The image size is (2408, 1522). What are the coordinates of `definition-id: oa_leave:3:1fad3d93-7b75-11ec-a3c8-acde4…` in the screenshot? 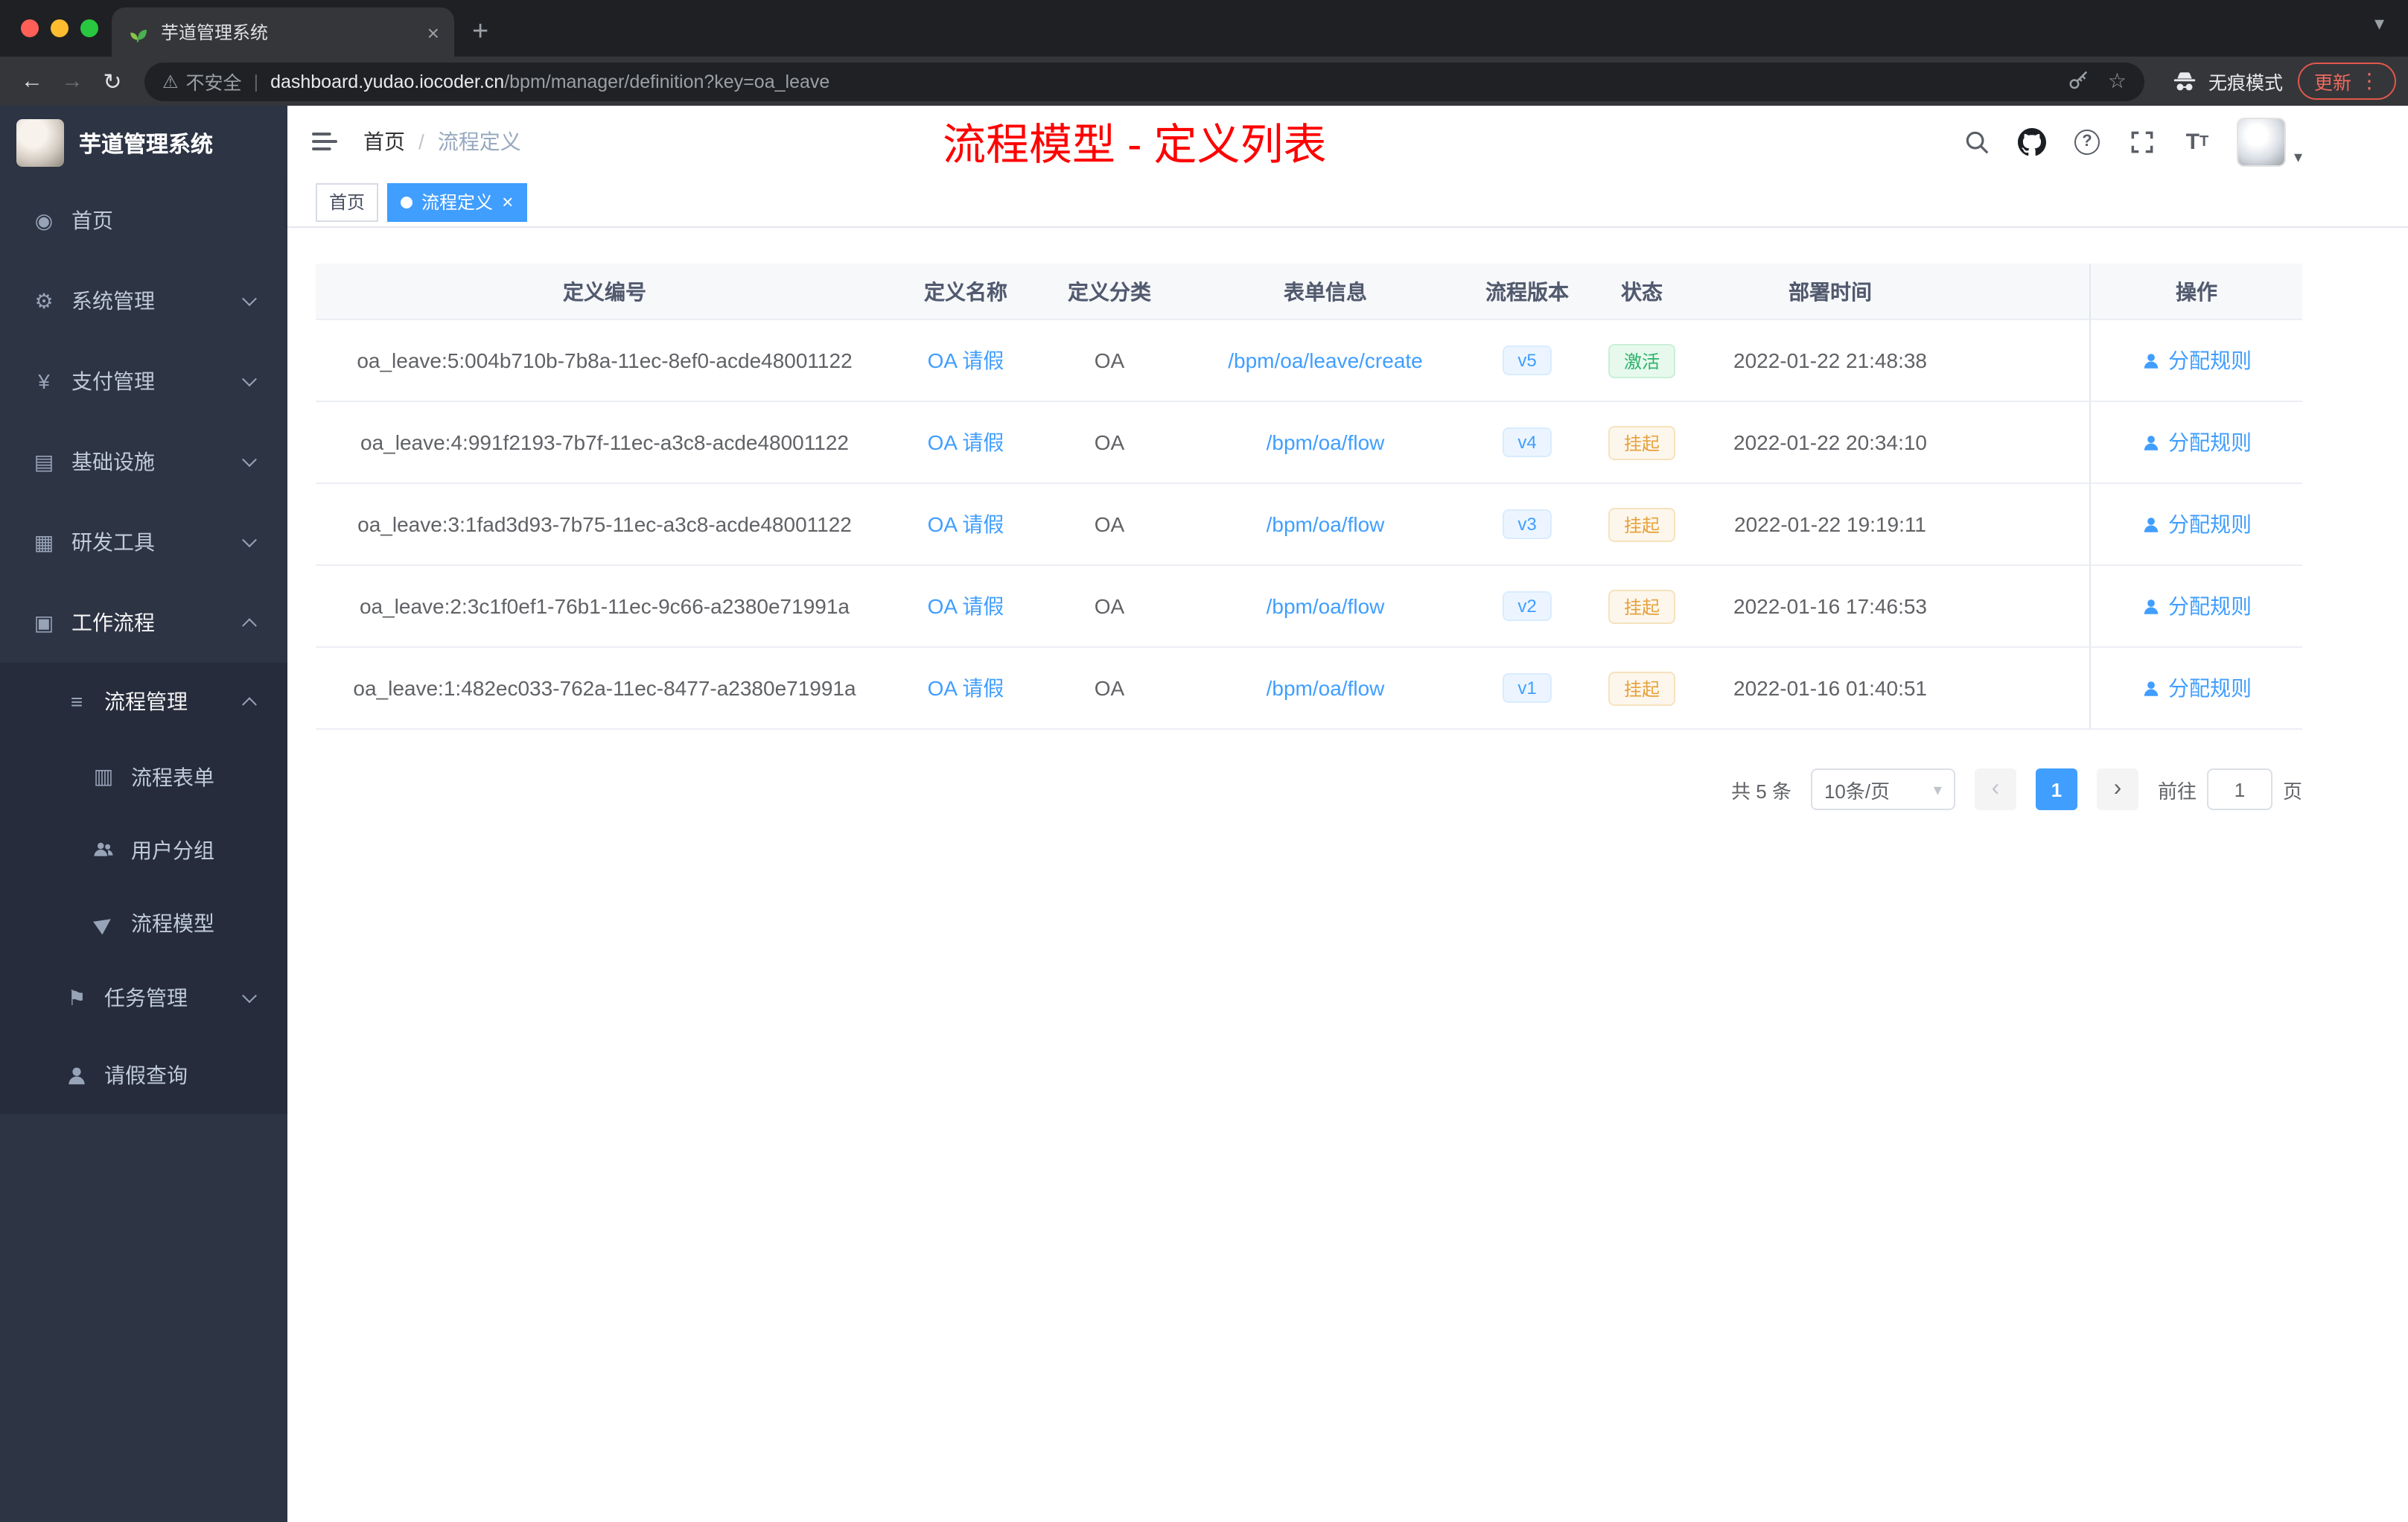 It's located at (605, 525).